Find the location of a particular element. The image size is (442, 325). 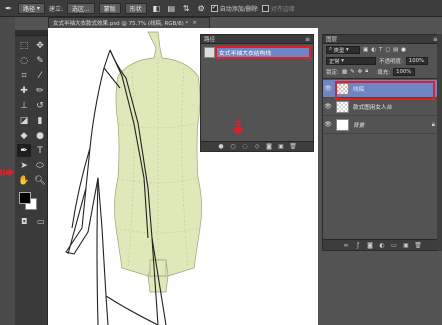

add-mask-icon: ◙ is located at coordinates (269, 146).